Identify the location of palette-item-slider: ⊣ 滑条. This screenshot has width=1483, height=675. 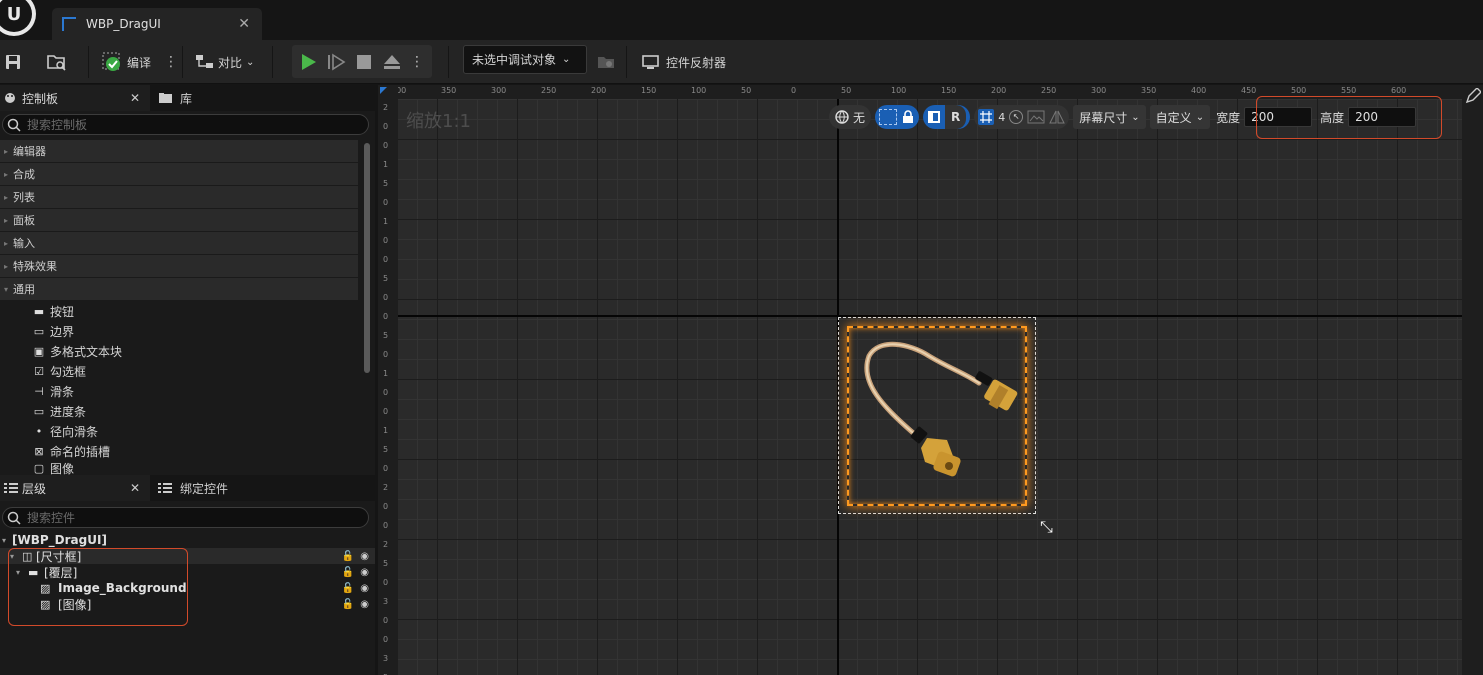
(53, 391).